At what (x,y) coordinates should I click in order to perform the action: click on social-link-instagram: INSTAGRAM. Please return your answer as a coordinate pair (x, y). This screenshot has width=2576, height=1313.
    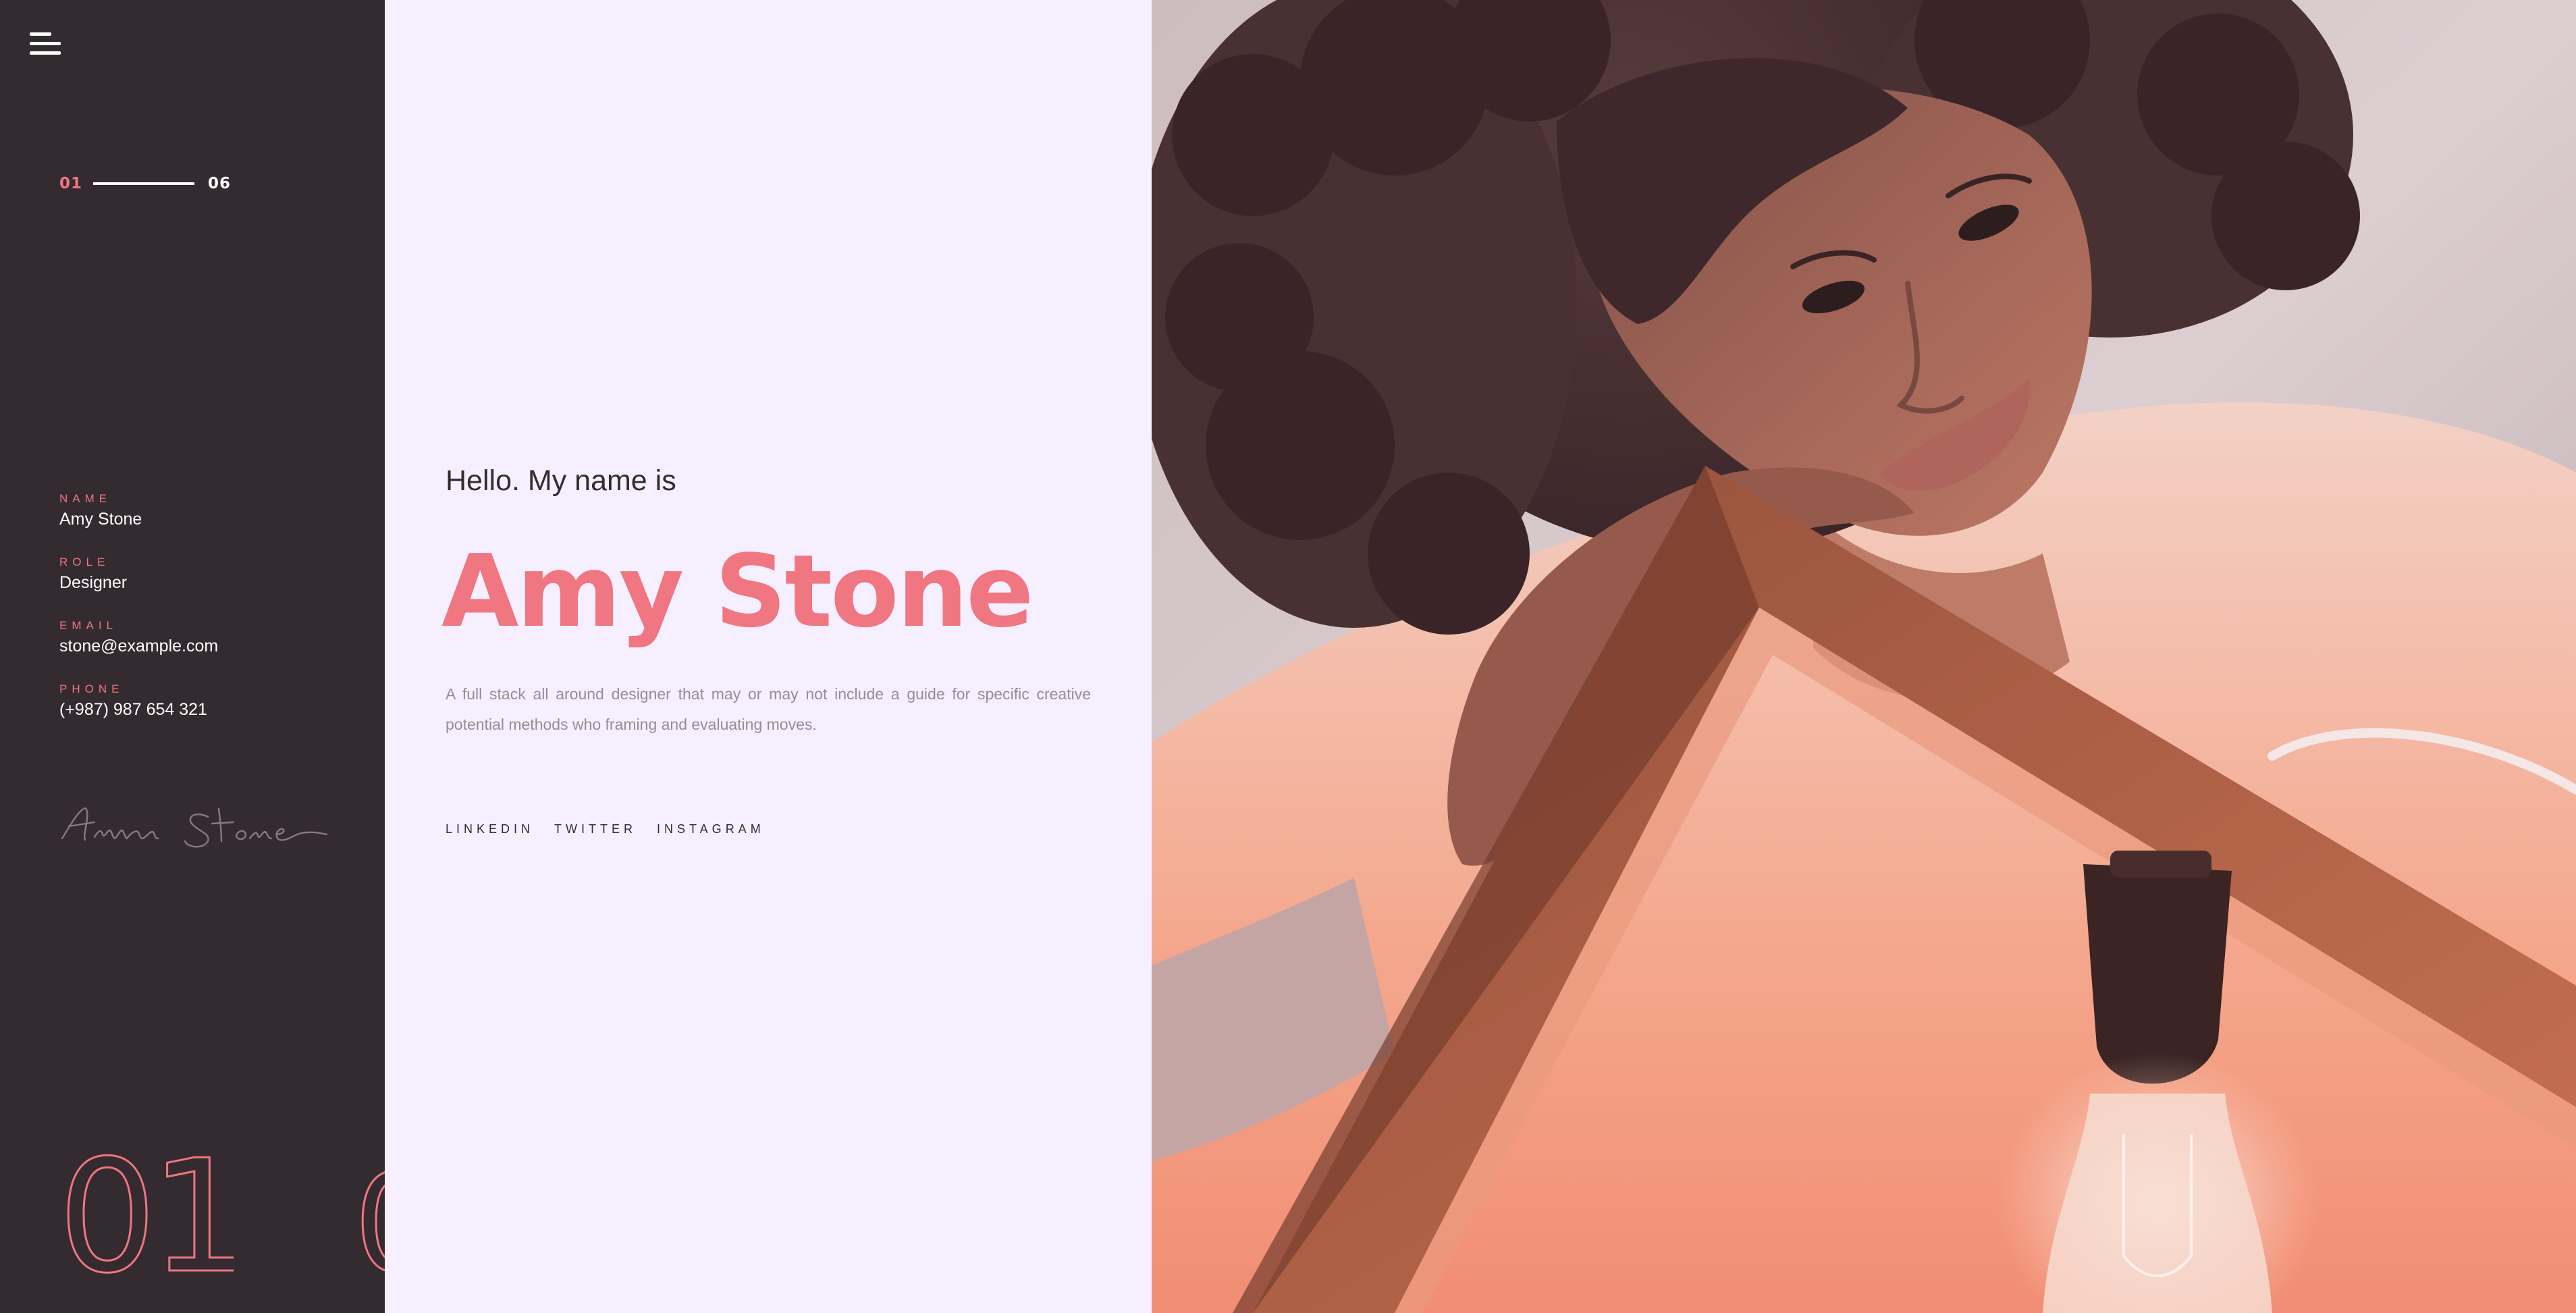
    Looking at the image, I should click on (711, 829).